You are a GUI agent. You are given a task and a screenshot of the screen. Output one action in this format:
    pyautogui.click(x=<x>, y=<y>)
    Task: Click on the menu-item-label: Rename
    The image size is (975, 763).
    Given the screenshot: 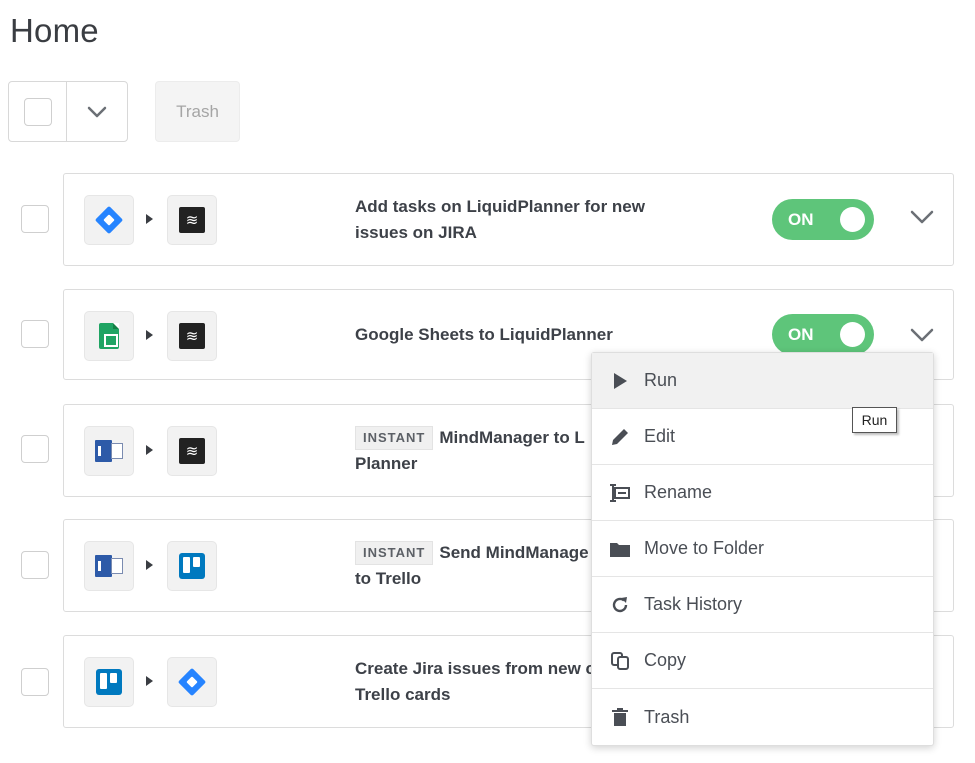 What is the action you would take?
    pyautogui.click(x=678, y=492)
    